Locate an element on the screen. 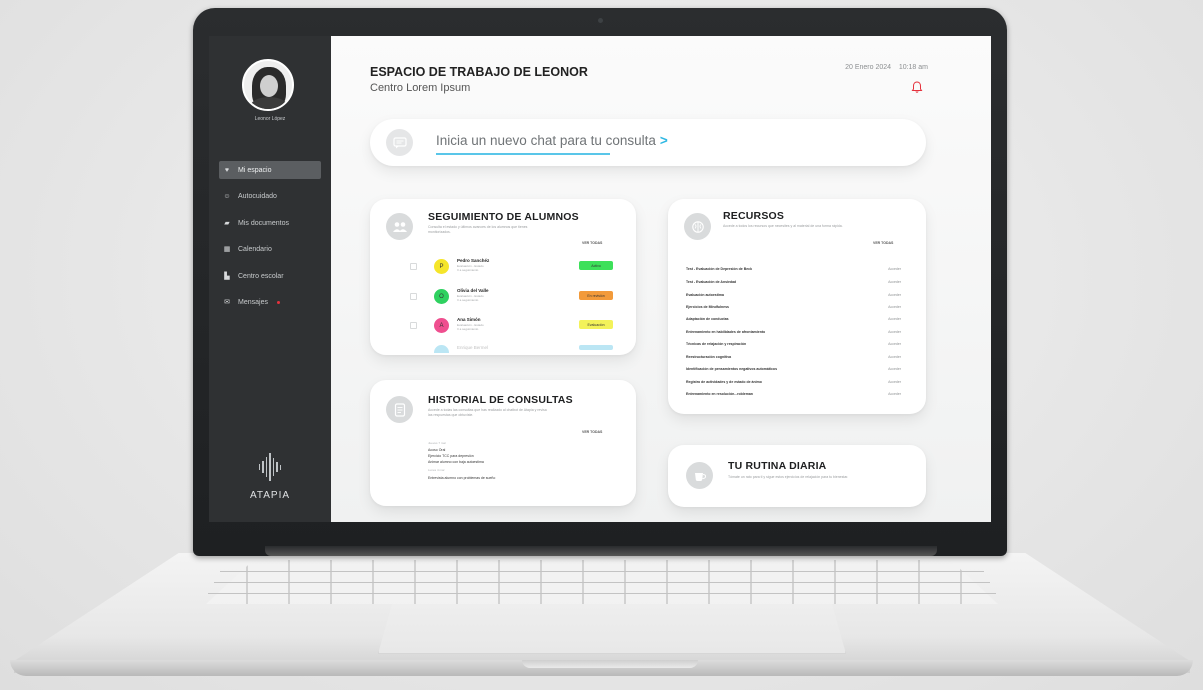  laptop-hinge is located at coordinates (601, 551).